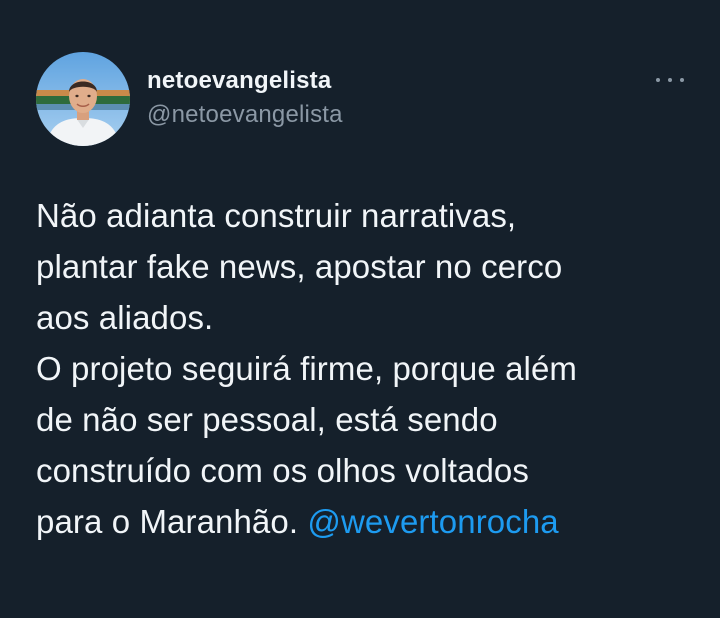  Describe the element at coordinates (245, 98) in the screenshot. I see `author-names: netoevangelista @netoevangelista` at that location.